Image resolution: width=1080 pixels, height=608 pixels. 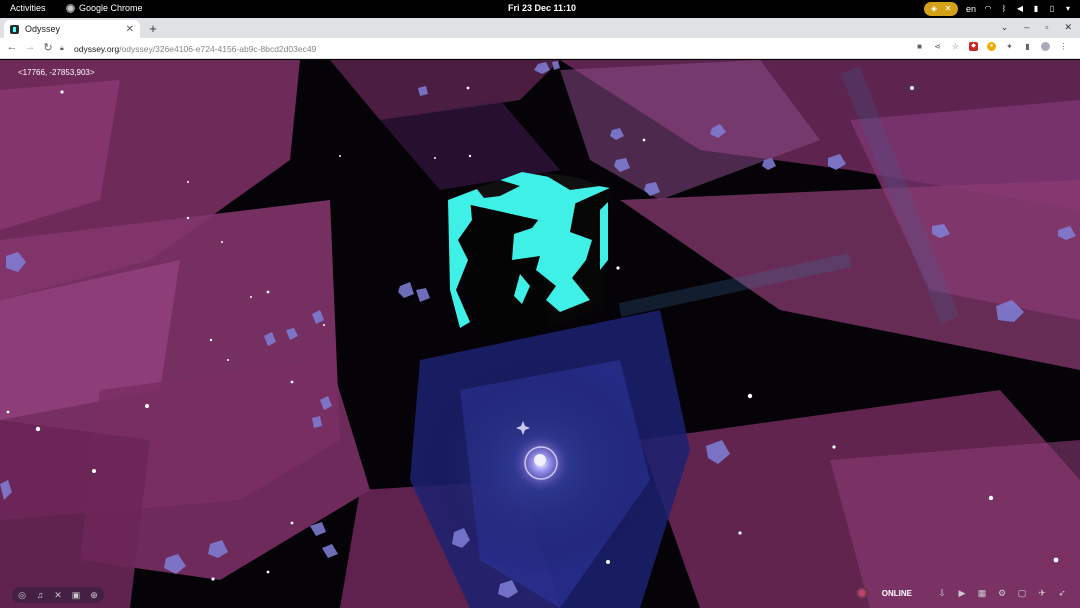 What do you see at coordinates (973, 46) in the screenshot?
I see `extension-shield-icon: ◆` at bounding box center [973, 46].